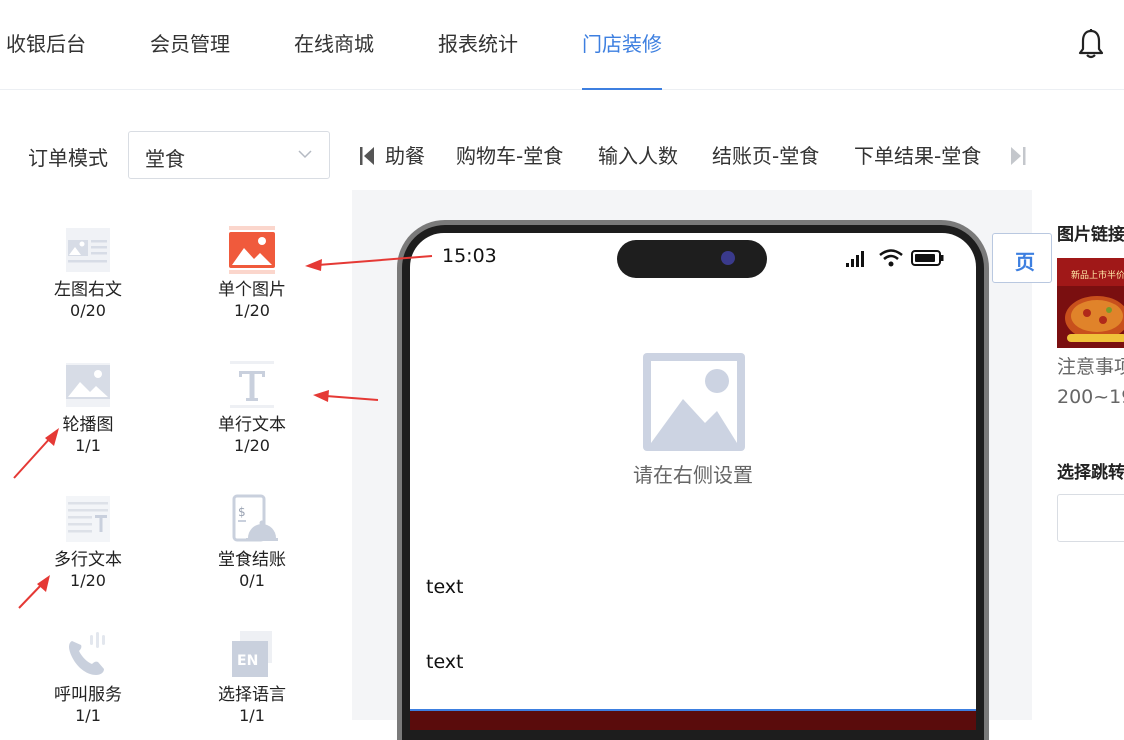  Describe the element at coordinates (88, 385) in the screenshot. I see `carousel-icon` at that location.